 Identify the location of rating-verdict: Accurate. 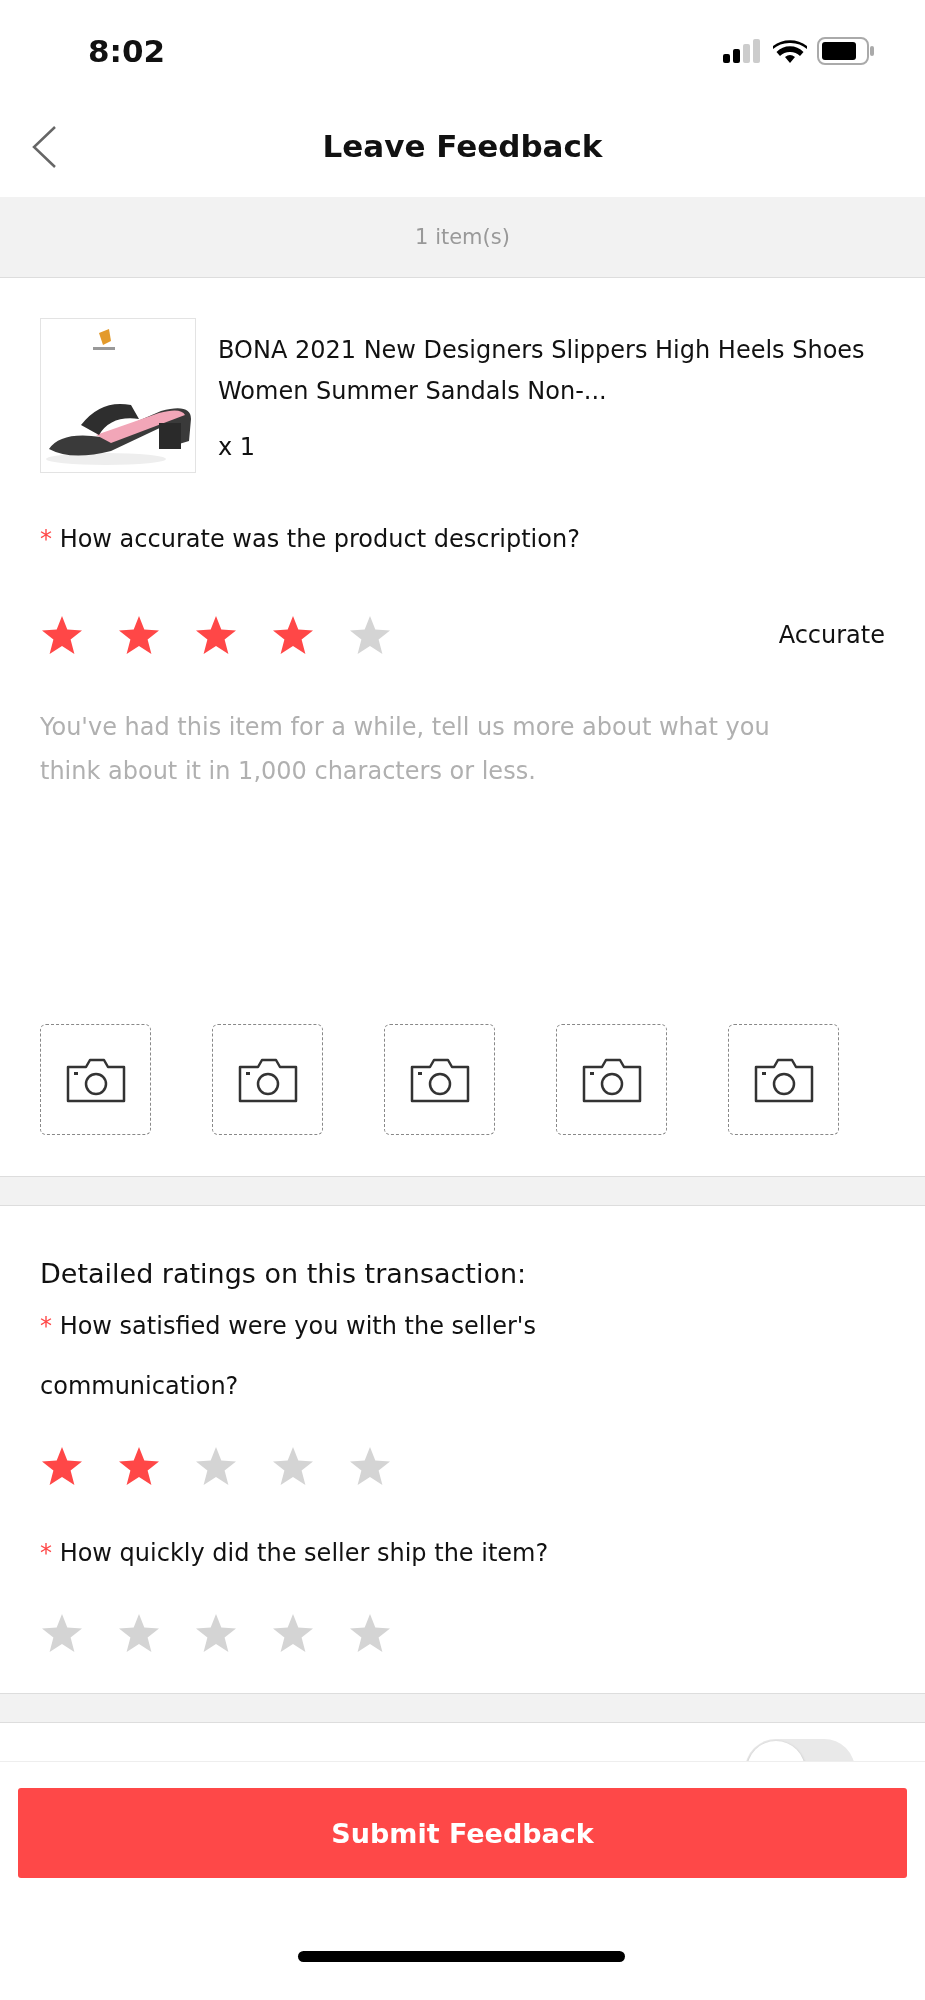
(831, 635).